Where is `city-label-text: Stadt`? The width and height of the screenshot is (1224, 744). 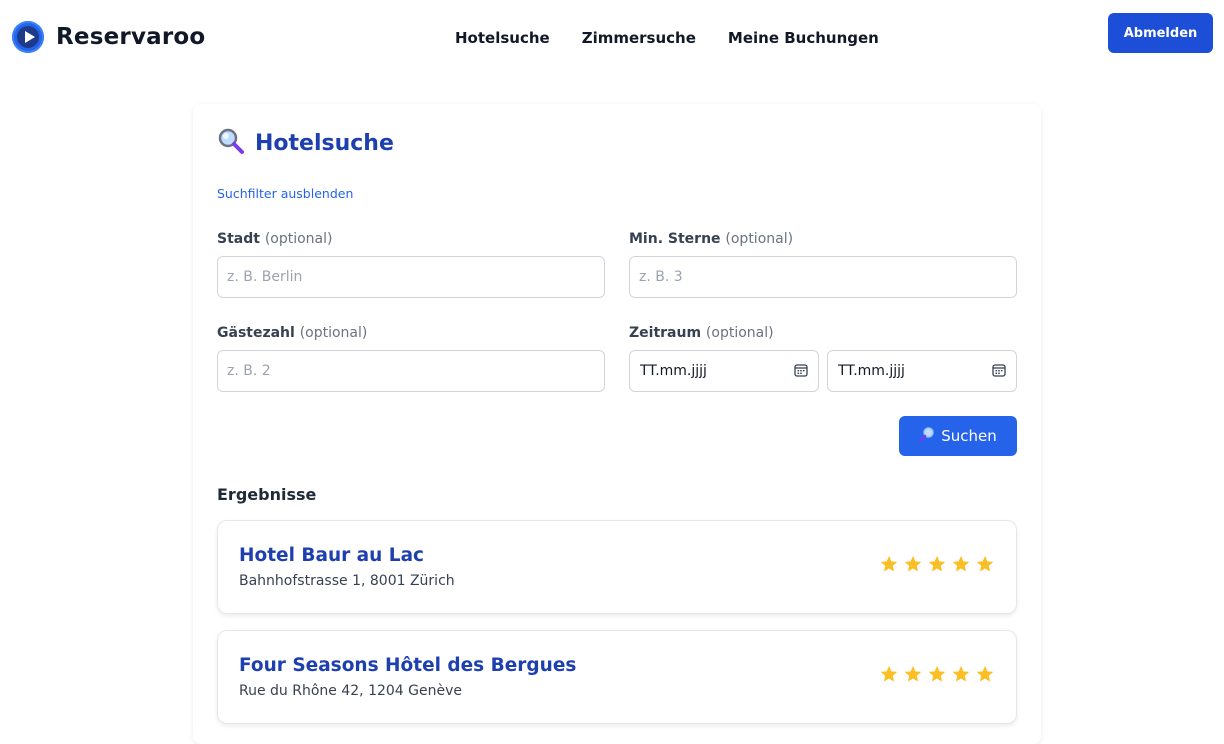
city-label-text: Stadt is located at coordinates (238, 239).